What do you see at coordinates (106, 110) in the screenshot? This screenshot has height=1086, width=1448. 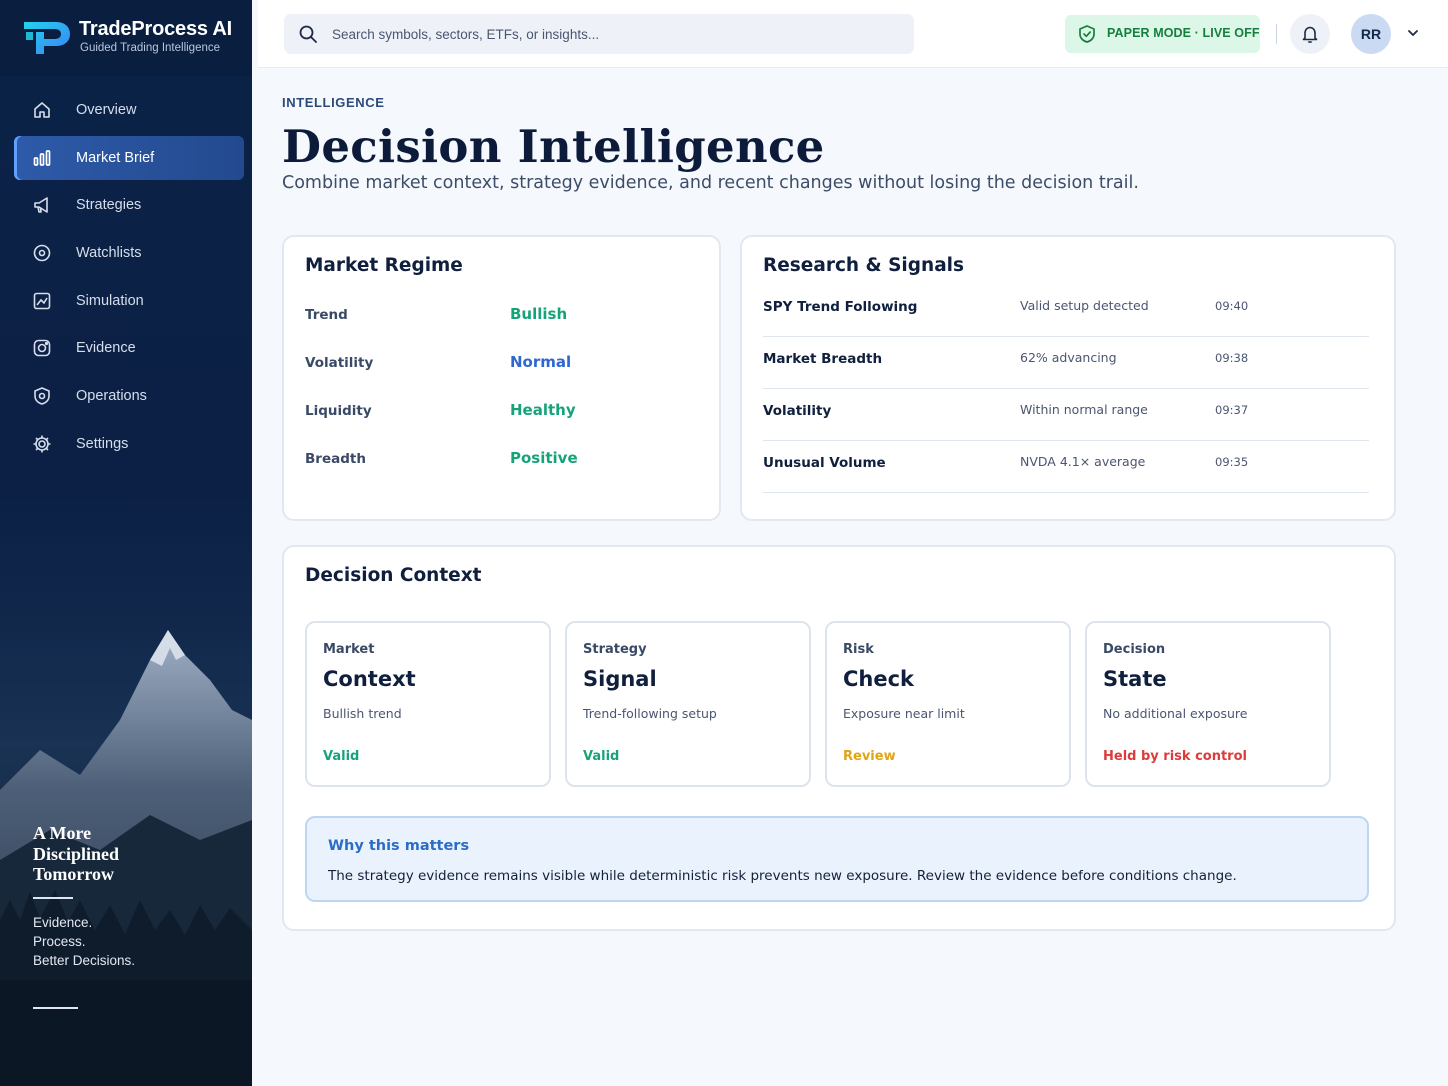 I see `sidebar-item-label: Overview` at bounding box center [106, 110].